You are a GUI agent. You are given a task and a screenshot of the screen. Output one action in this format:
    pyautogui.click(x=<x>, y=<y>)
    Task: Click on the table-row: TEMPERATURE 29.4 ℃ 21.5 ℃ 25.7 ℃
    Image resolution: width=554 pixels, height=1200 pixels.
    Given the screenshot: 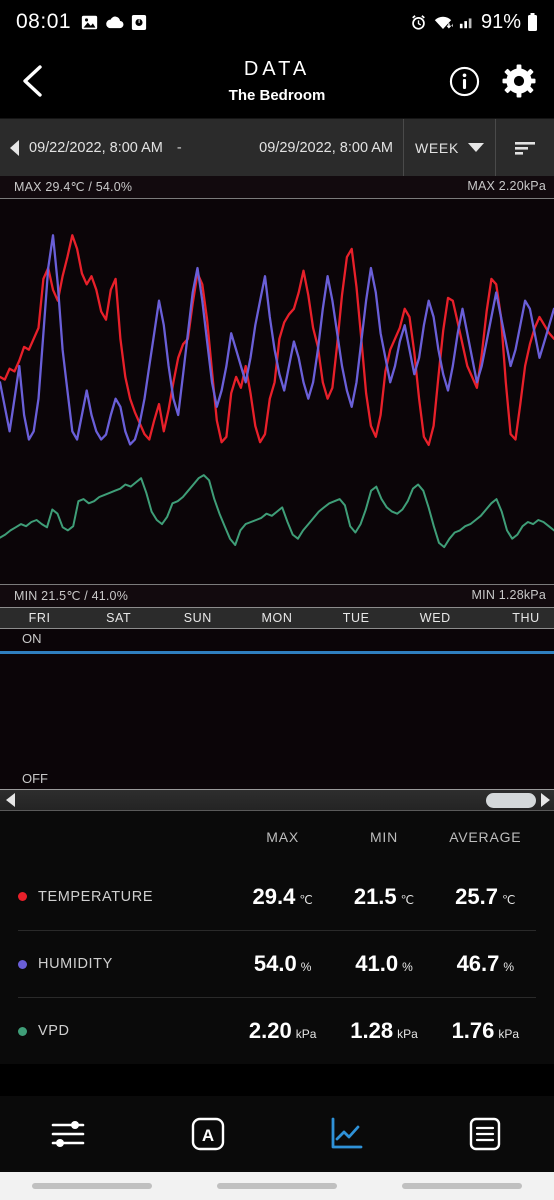 What is the action you would take?
    pyautogui.click(x=277, y=896)
    